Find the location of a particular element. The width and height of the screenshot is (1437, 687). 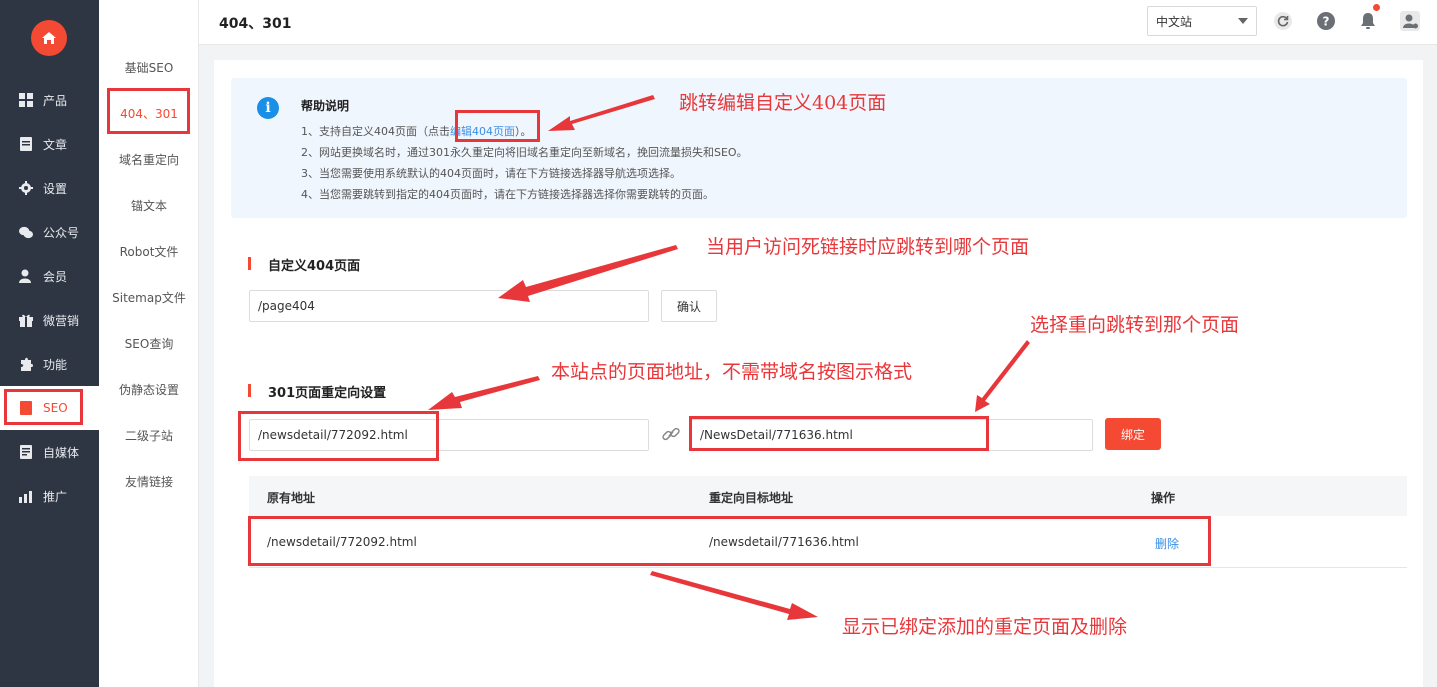

gear-icon is located at coordinates (26, 188).